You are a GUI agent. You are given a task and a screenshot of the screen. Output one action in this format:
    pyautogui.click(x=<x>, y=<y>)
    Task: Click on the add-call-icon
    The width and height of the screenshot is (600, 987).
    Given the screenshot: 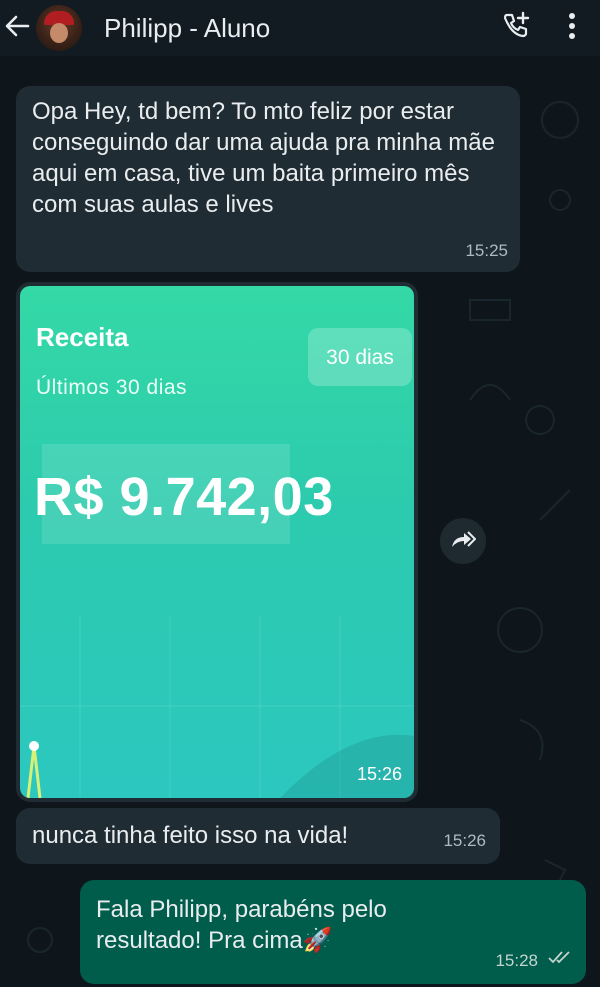 What is the action you would take?
    pyautogui.click(x=516, y=28)
    